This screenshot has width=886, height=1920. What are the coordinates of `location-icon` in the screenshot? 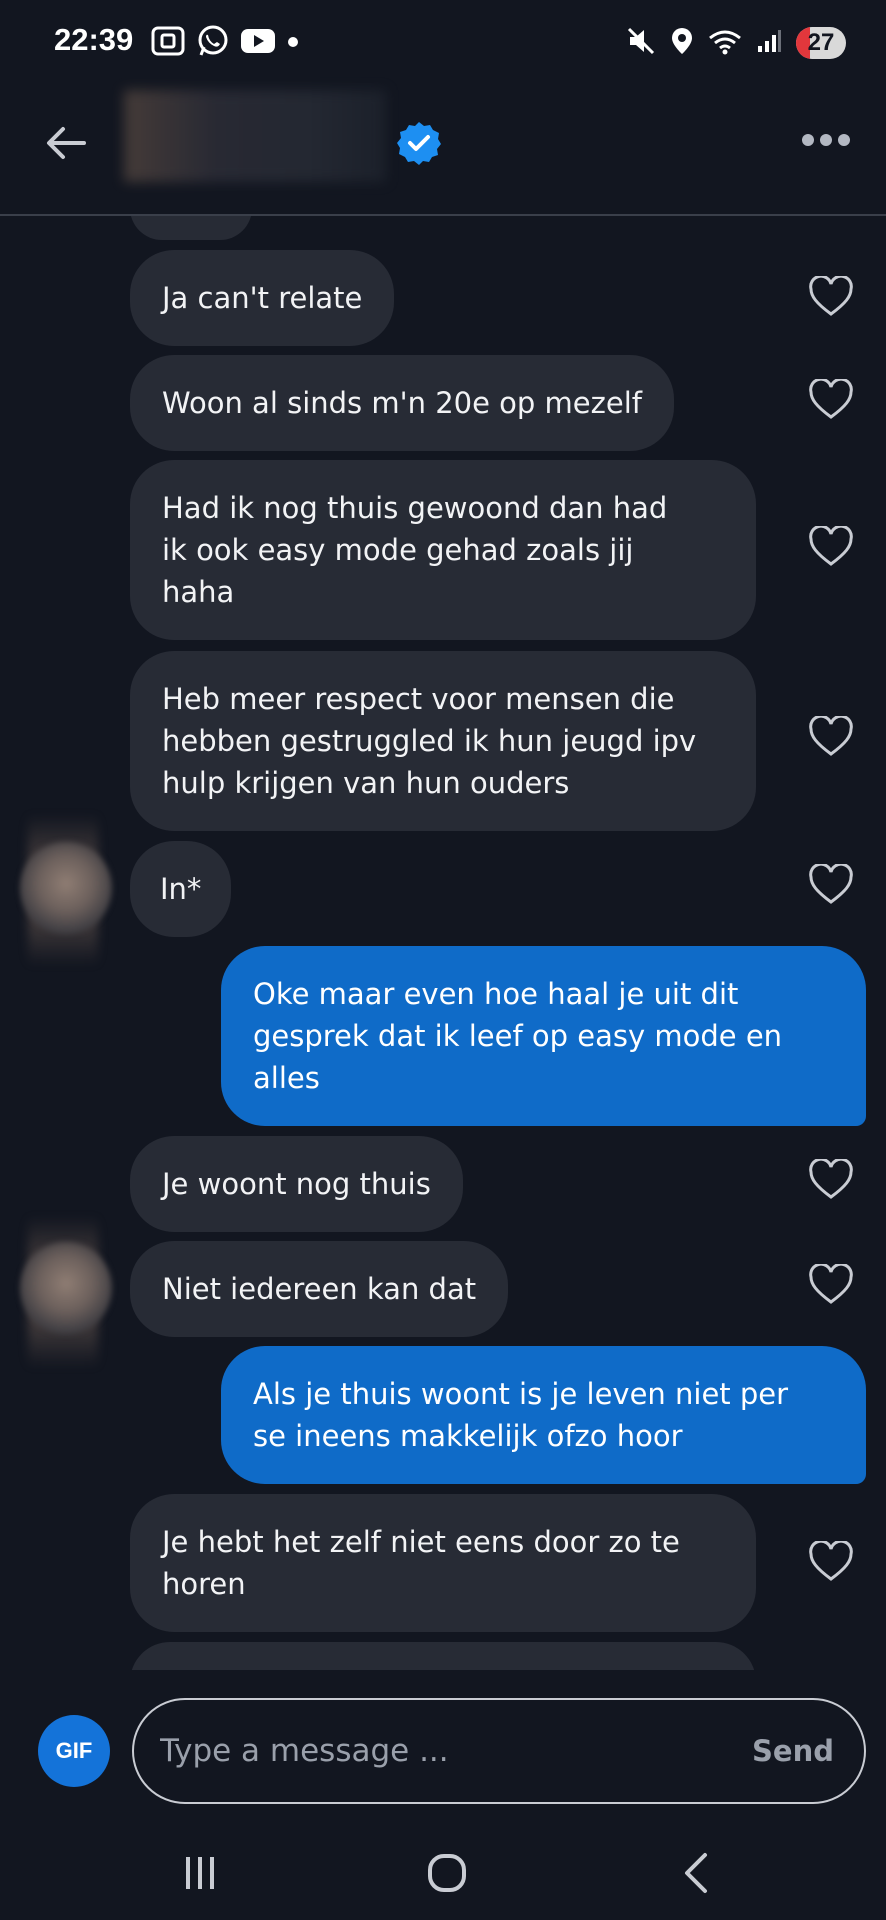 It's located at (682, 43).